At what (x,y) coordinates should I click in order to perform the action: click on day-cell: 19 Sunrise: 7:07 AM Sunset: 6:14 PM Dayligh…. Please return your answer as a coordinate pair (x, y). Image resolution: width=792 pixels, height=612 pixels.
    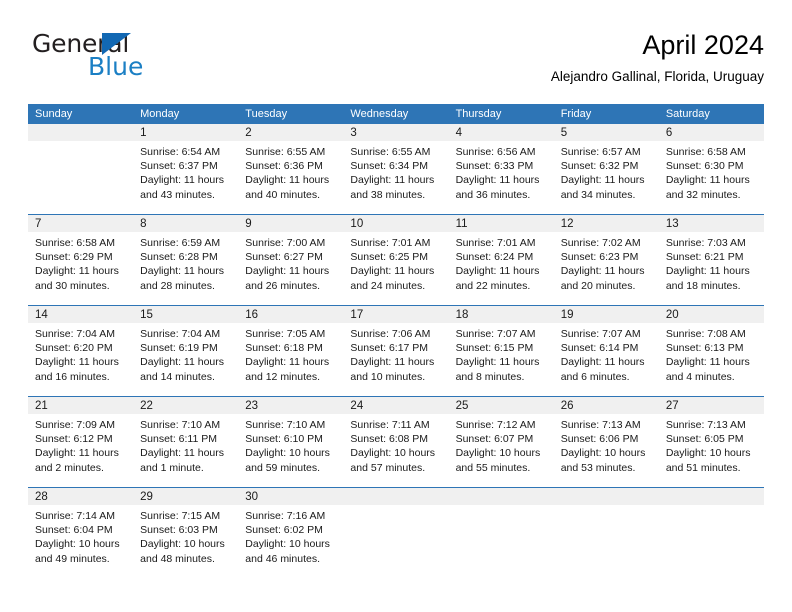
    Looking at the image, I should click on (606, 351).